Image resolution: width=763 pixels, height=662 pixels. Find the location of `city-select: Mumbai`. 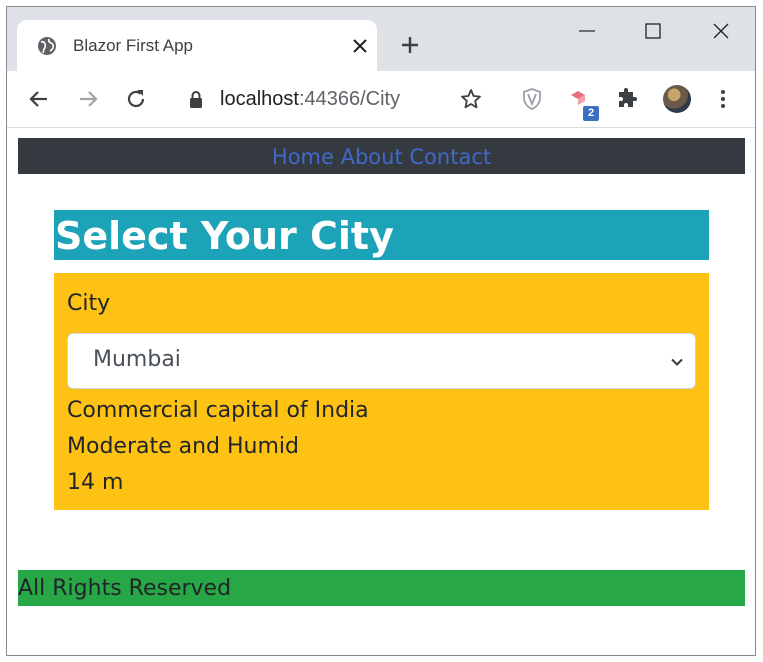

city-select: Mumbai is located at coordinates (381, 361).